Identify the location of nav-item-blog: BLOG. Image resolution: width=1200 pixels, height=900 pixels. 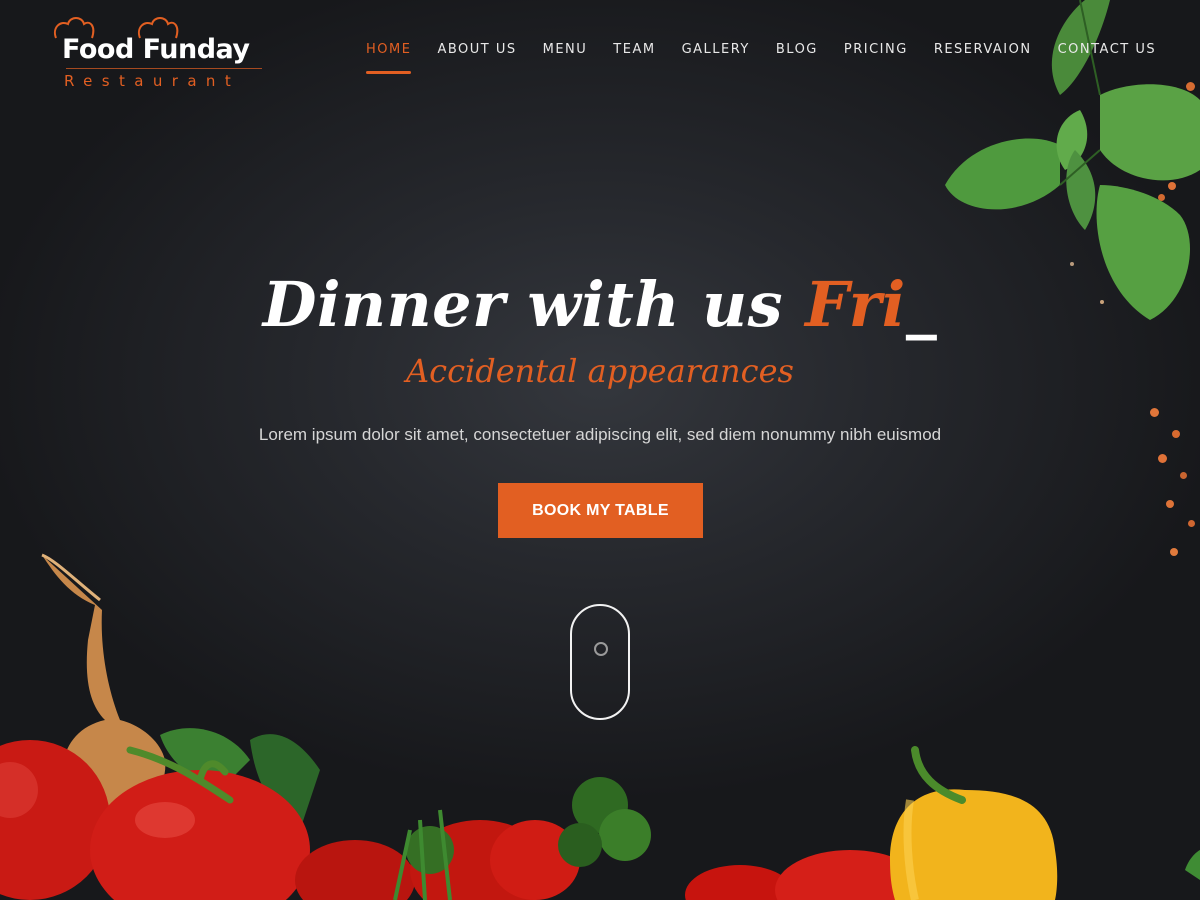
(797, 57).